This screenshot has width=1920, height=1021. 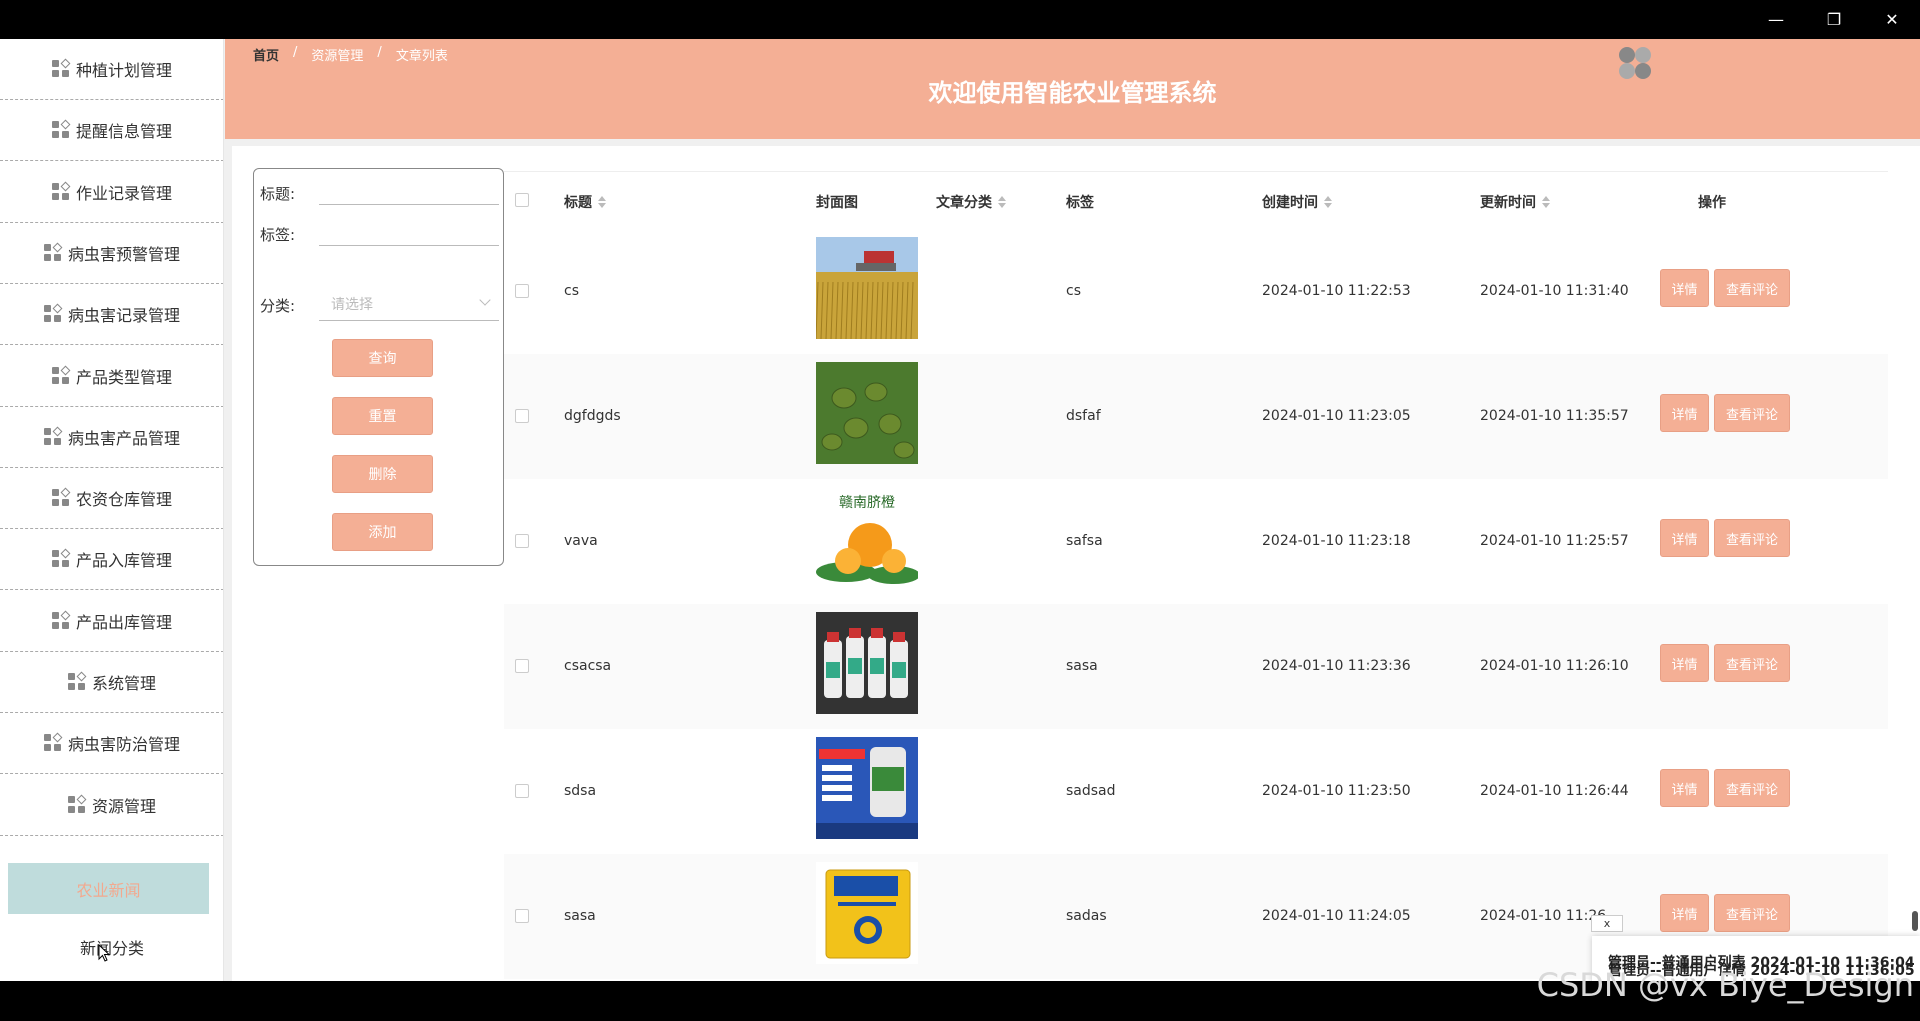 What do you see at coordinates (580, 916) in the screenshot?
I see `cell-title: sasa` at bounding box center [580, 916].